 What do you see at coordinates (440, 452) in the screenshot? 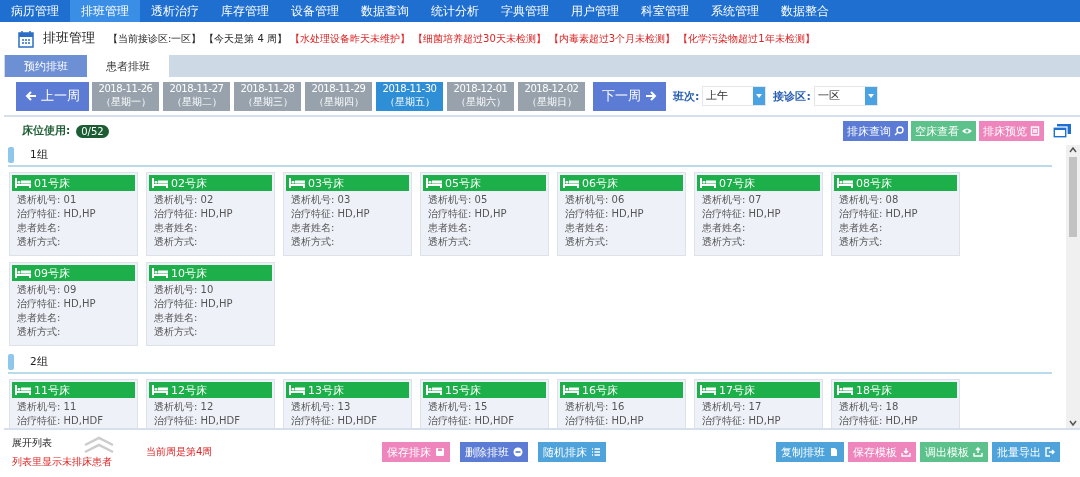
I see `floppy-icon` at bounding box center [440, 452].